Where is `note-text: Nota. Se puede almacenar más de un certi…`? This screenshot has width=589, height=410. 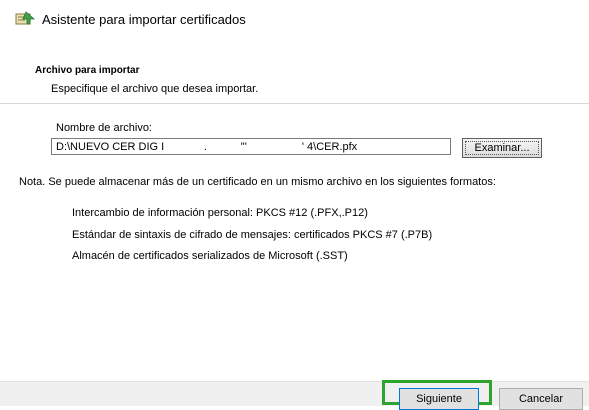 note-text: Nota. Se puede almacenar más de un certi… is located at coordinates (257, 182).